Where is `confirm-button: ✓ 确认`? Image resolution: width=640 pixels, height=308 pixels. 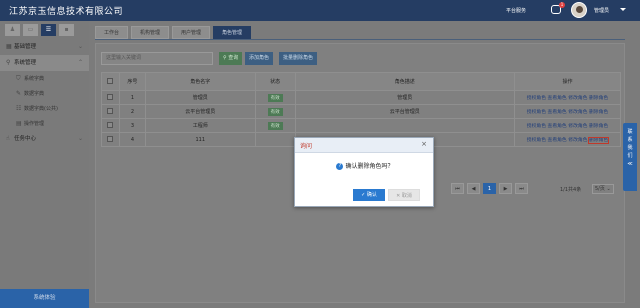 confirm-button: ✓ 确认 is located at coordinates (369, 195).